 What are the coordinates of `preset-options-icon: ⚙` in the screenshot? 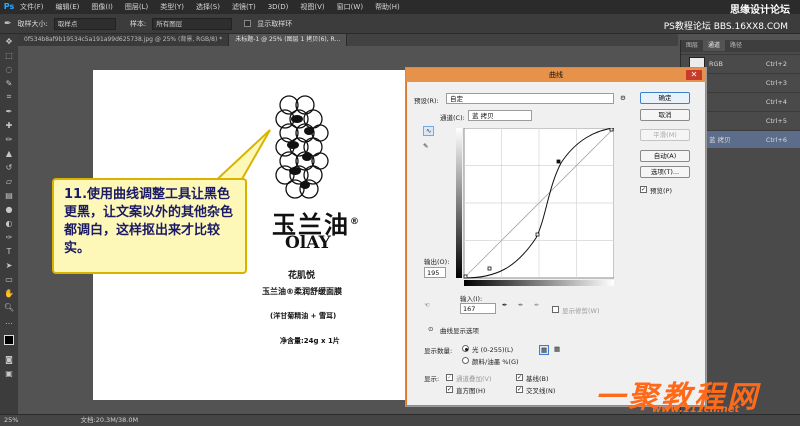 It's located at (623, 98).